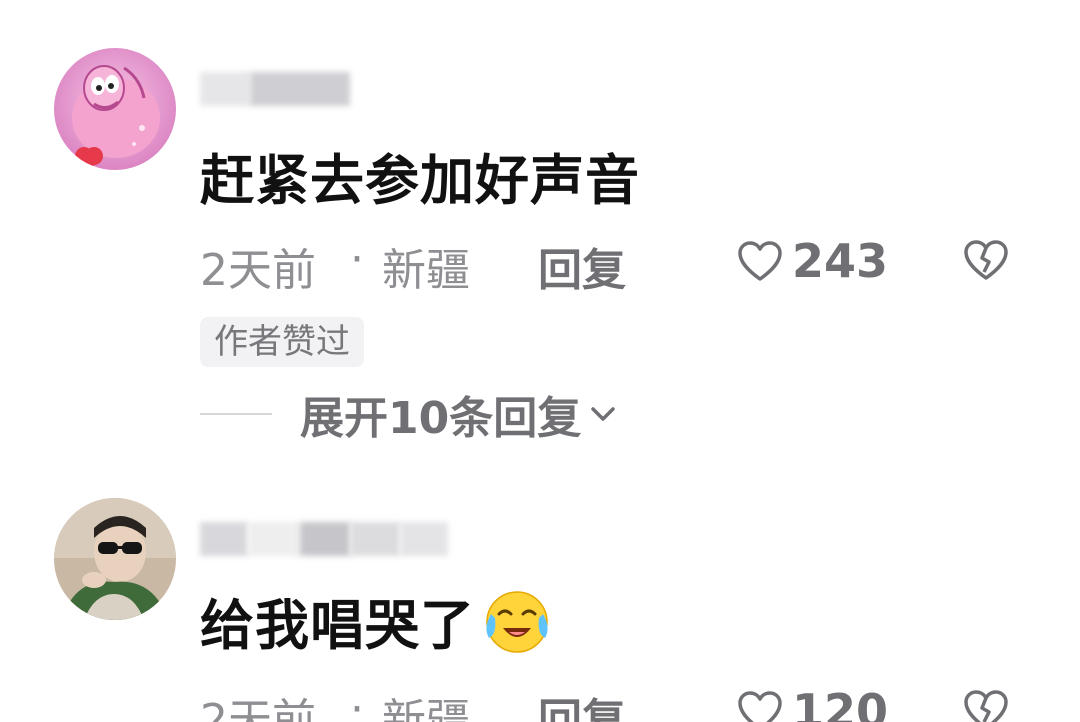  What do you see at coordinates (840, 261) in the screenshot?
I see `like-count: 243` at bounding box center [840, 261].